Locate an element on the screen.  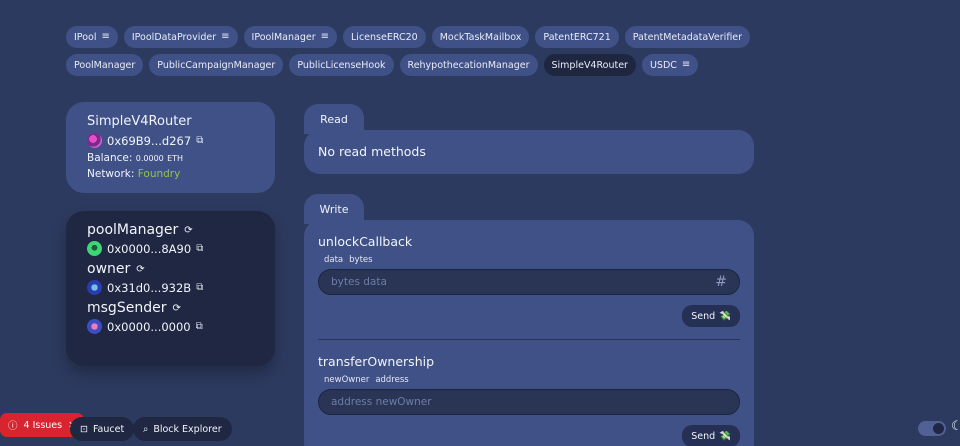
tab-ipoolmanager: IPoolManager ≡ is located at coordinates (290, 37).